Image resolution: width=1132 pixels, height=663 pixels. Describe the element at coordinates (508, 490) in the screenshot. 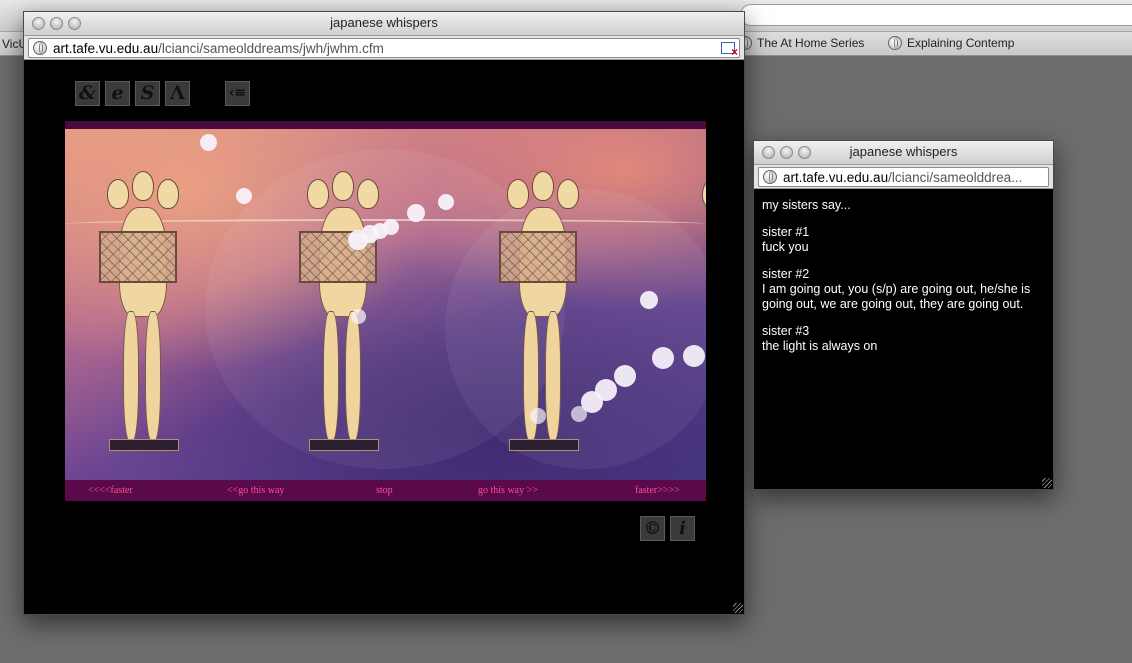

I see `go-right-link: go this way >>` at that location.